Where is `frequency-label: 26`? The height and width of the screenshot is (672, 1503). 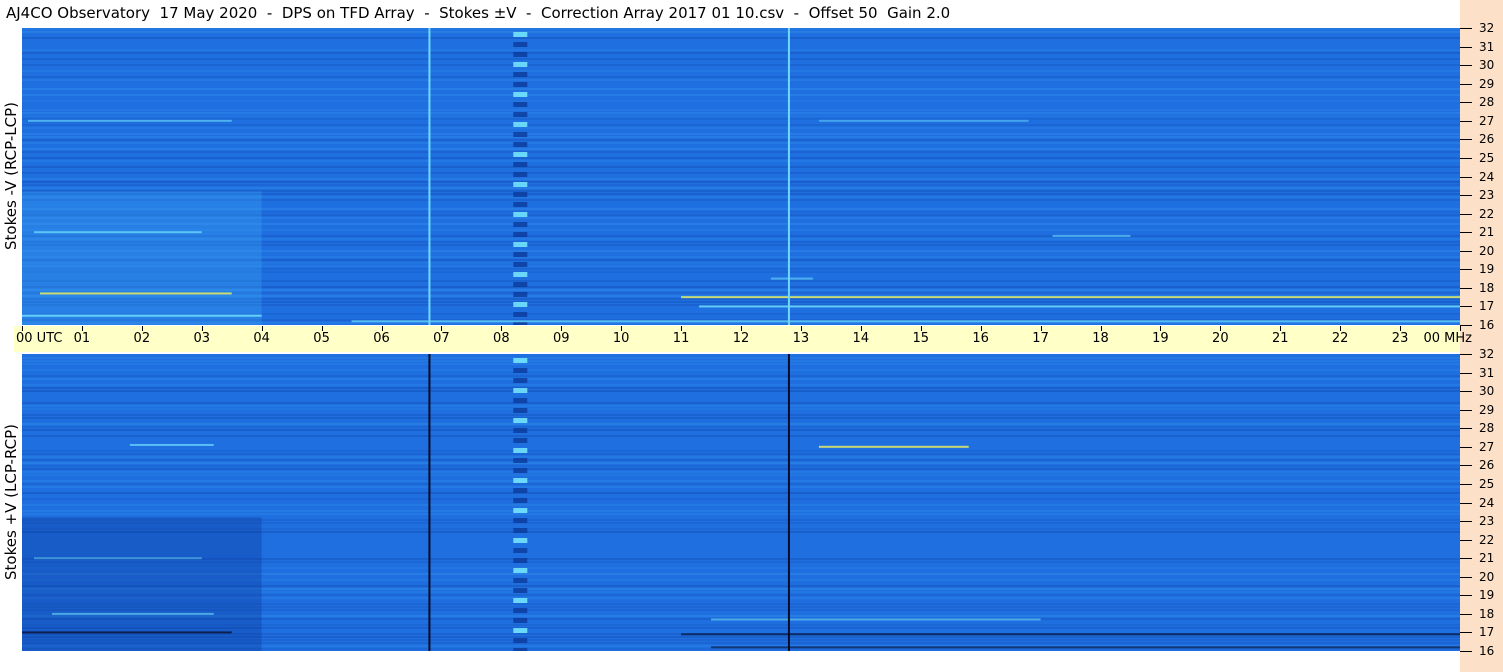
frequency-label: 26 is located at coordinates (1487, 465).